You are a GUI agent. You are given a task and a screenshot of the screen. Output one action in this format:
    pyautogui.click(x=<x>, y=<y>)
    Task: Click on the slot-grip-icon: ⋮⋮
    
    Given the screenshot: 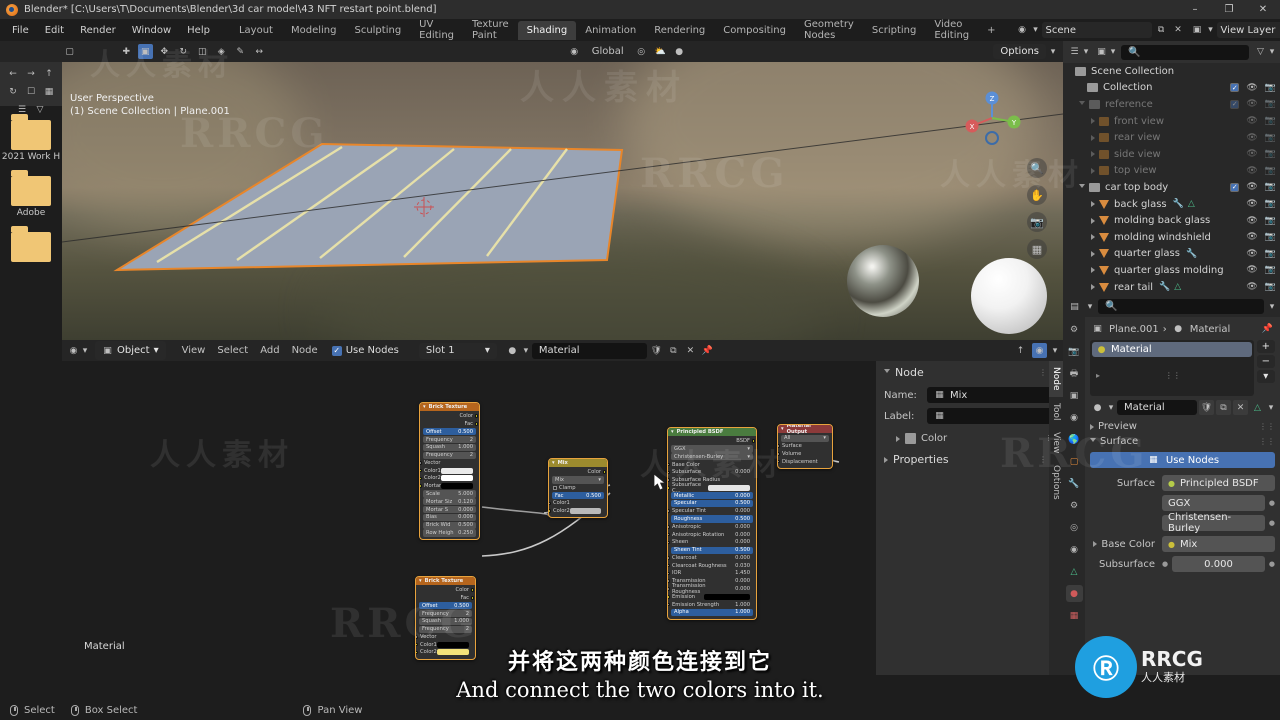 What is the action you would take?
    pyautogui.click(x=1173, y=375)
    